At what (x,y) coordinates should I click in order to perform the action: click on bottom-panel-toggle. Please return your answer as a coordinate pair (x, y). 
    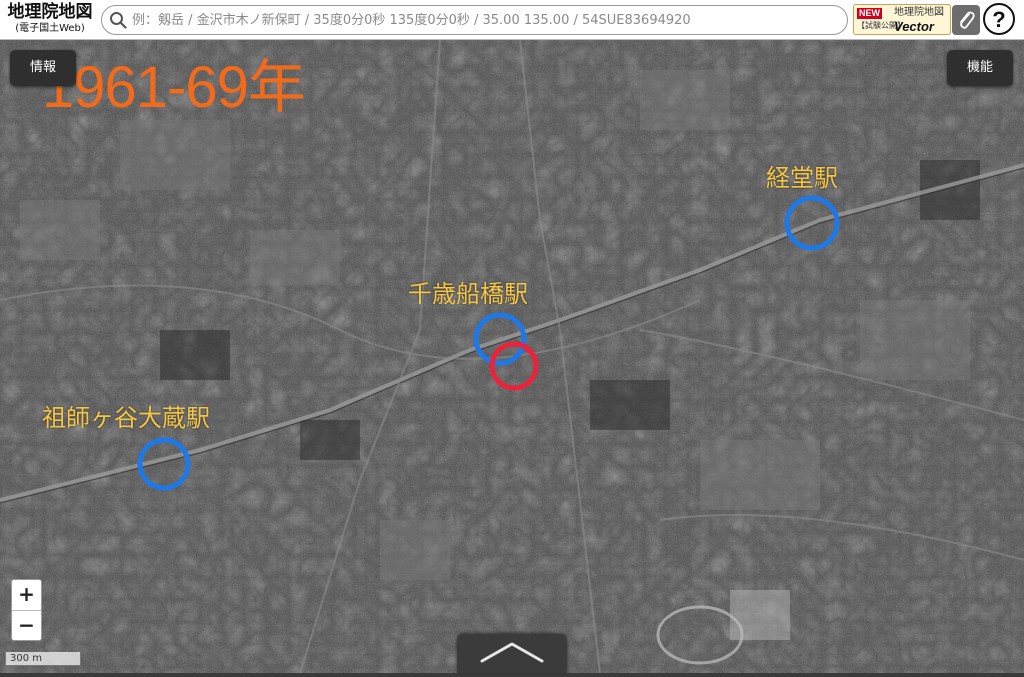
    Looking at the image, I should click on (512, 653).